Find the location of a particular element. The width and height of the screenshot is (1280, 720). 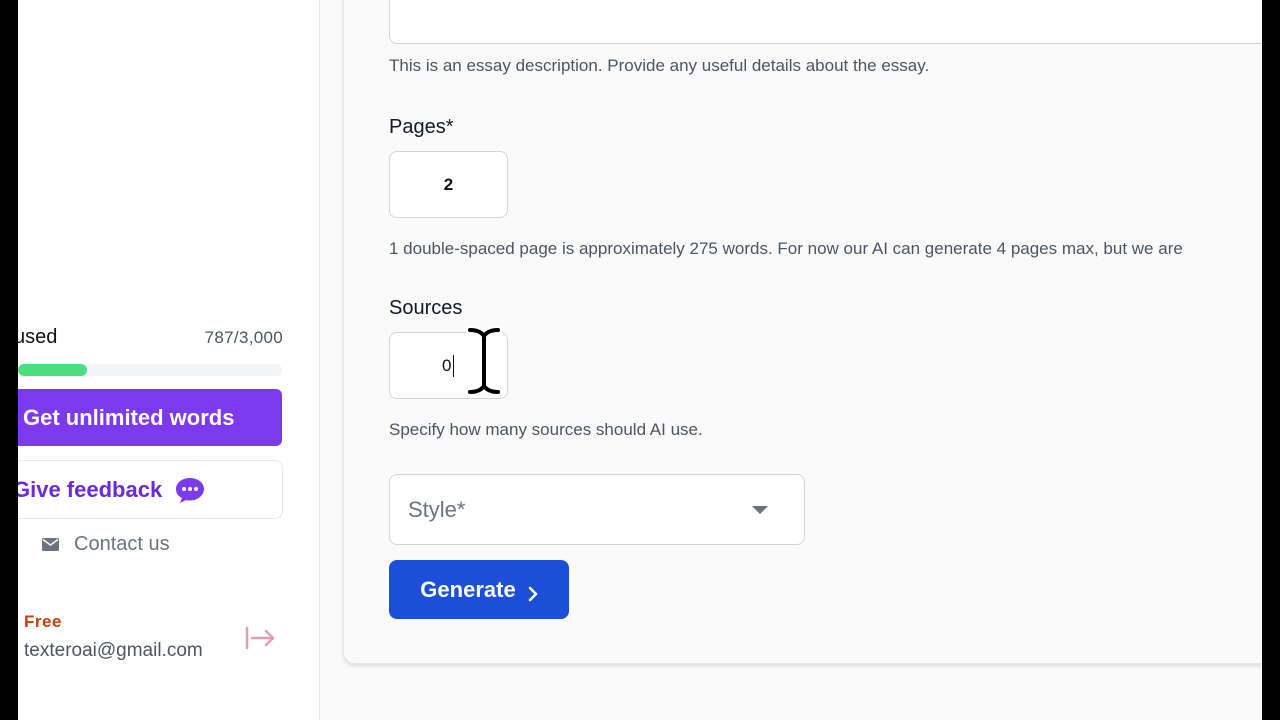

feedback-button-label: Give feedback is located at coordinates (90, 489).